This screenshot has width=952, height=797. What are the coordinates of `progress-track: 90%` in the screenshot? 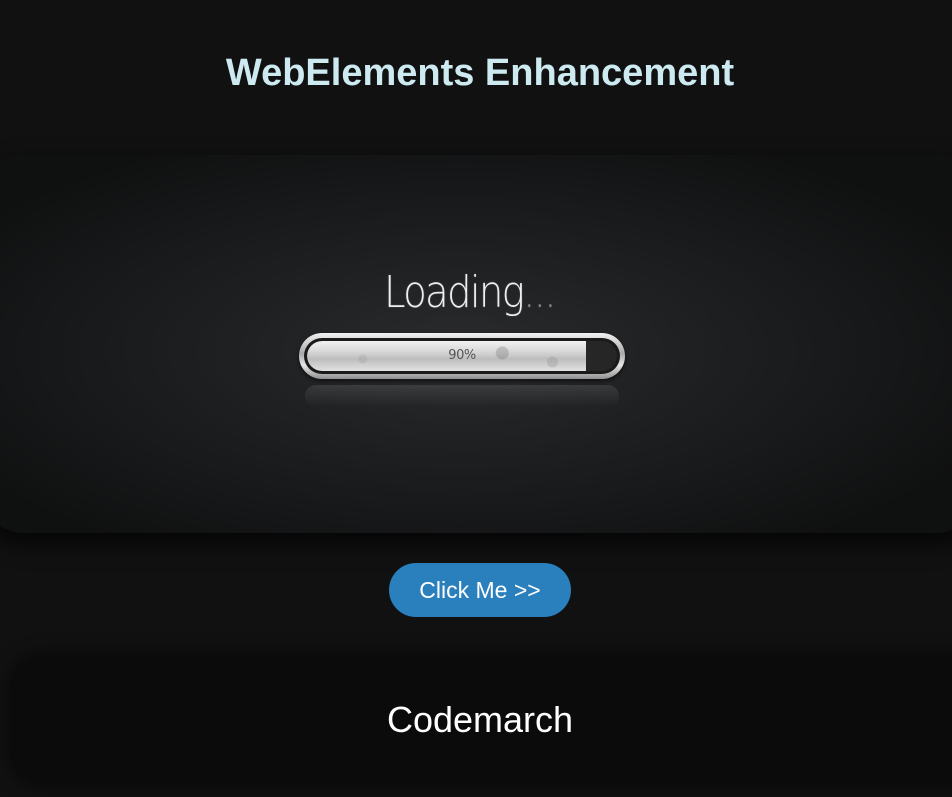 It's located at (462, 356).